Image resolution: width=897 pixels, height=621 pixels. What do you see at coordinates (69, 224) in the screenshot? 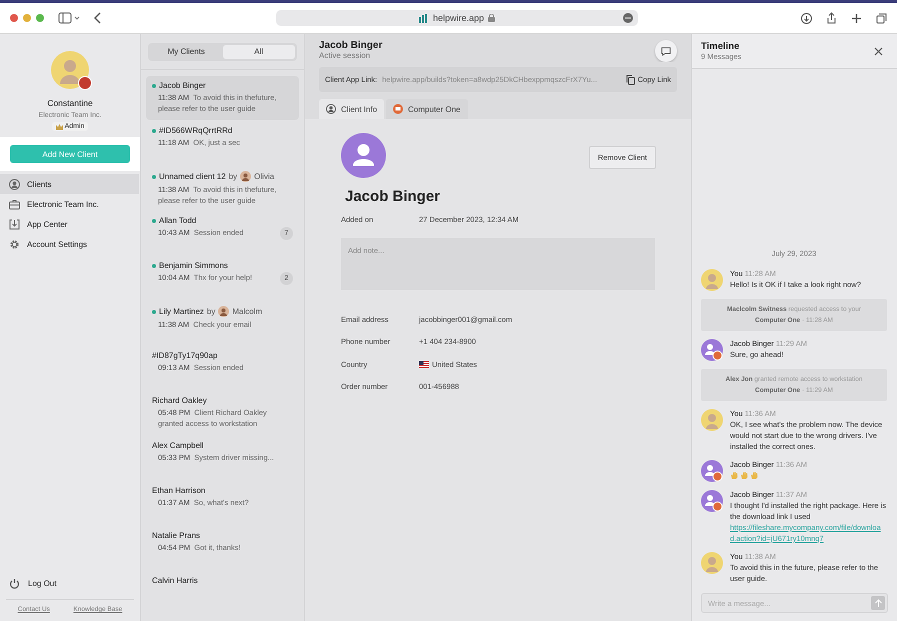
I see `sidebar-item: App Center` at bounding box center [69, 224].